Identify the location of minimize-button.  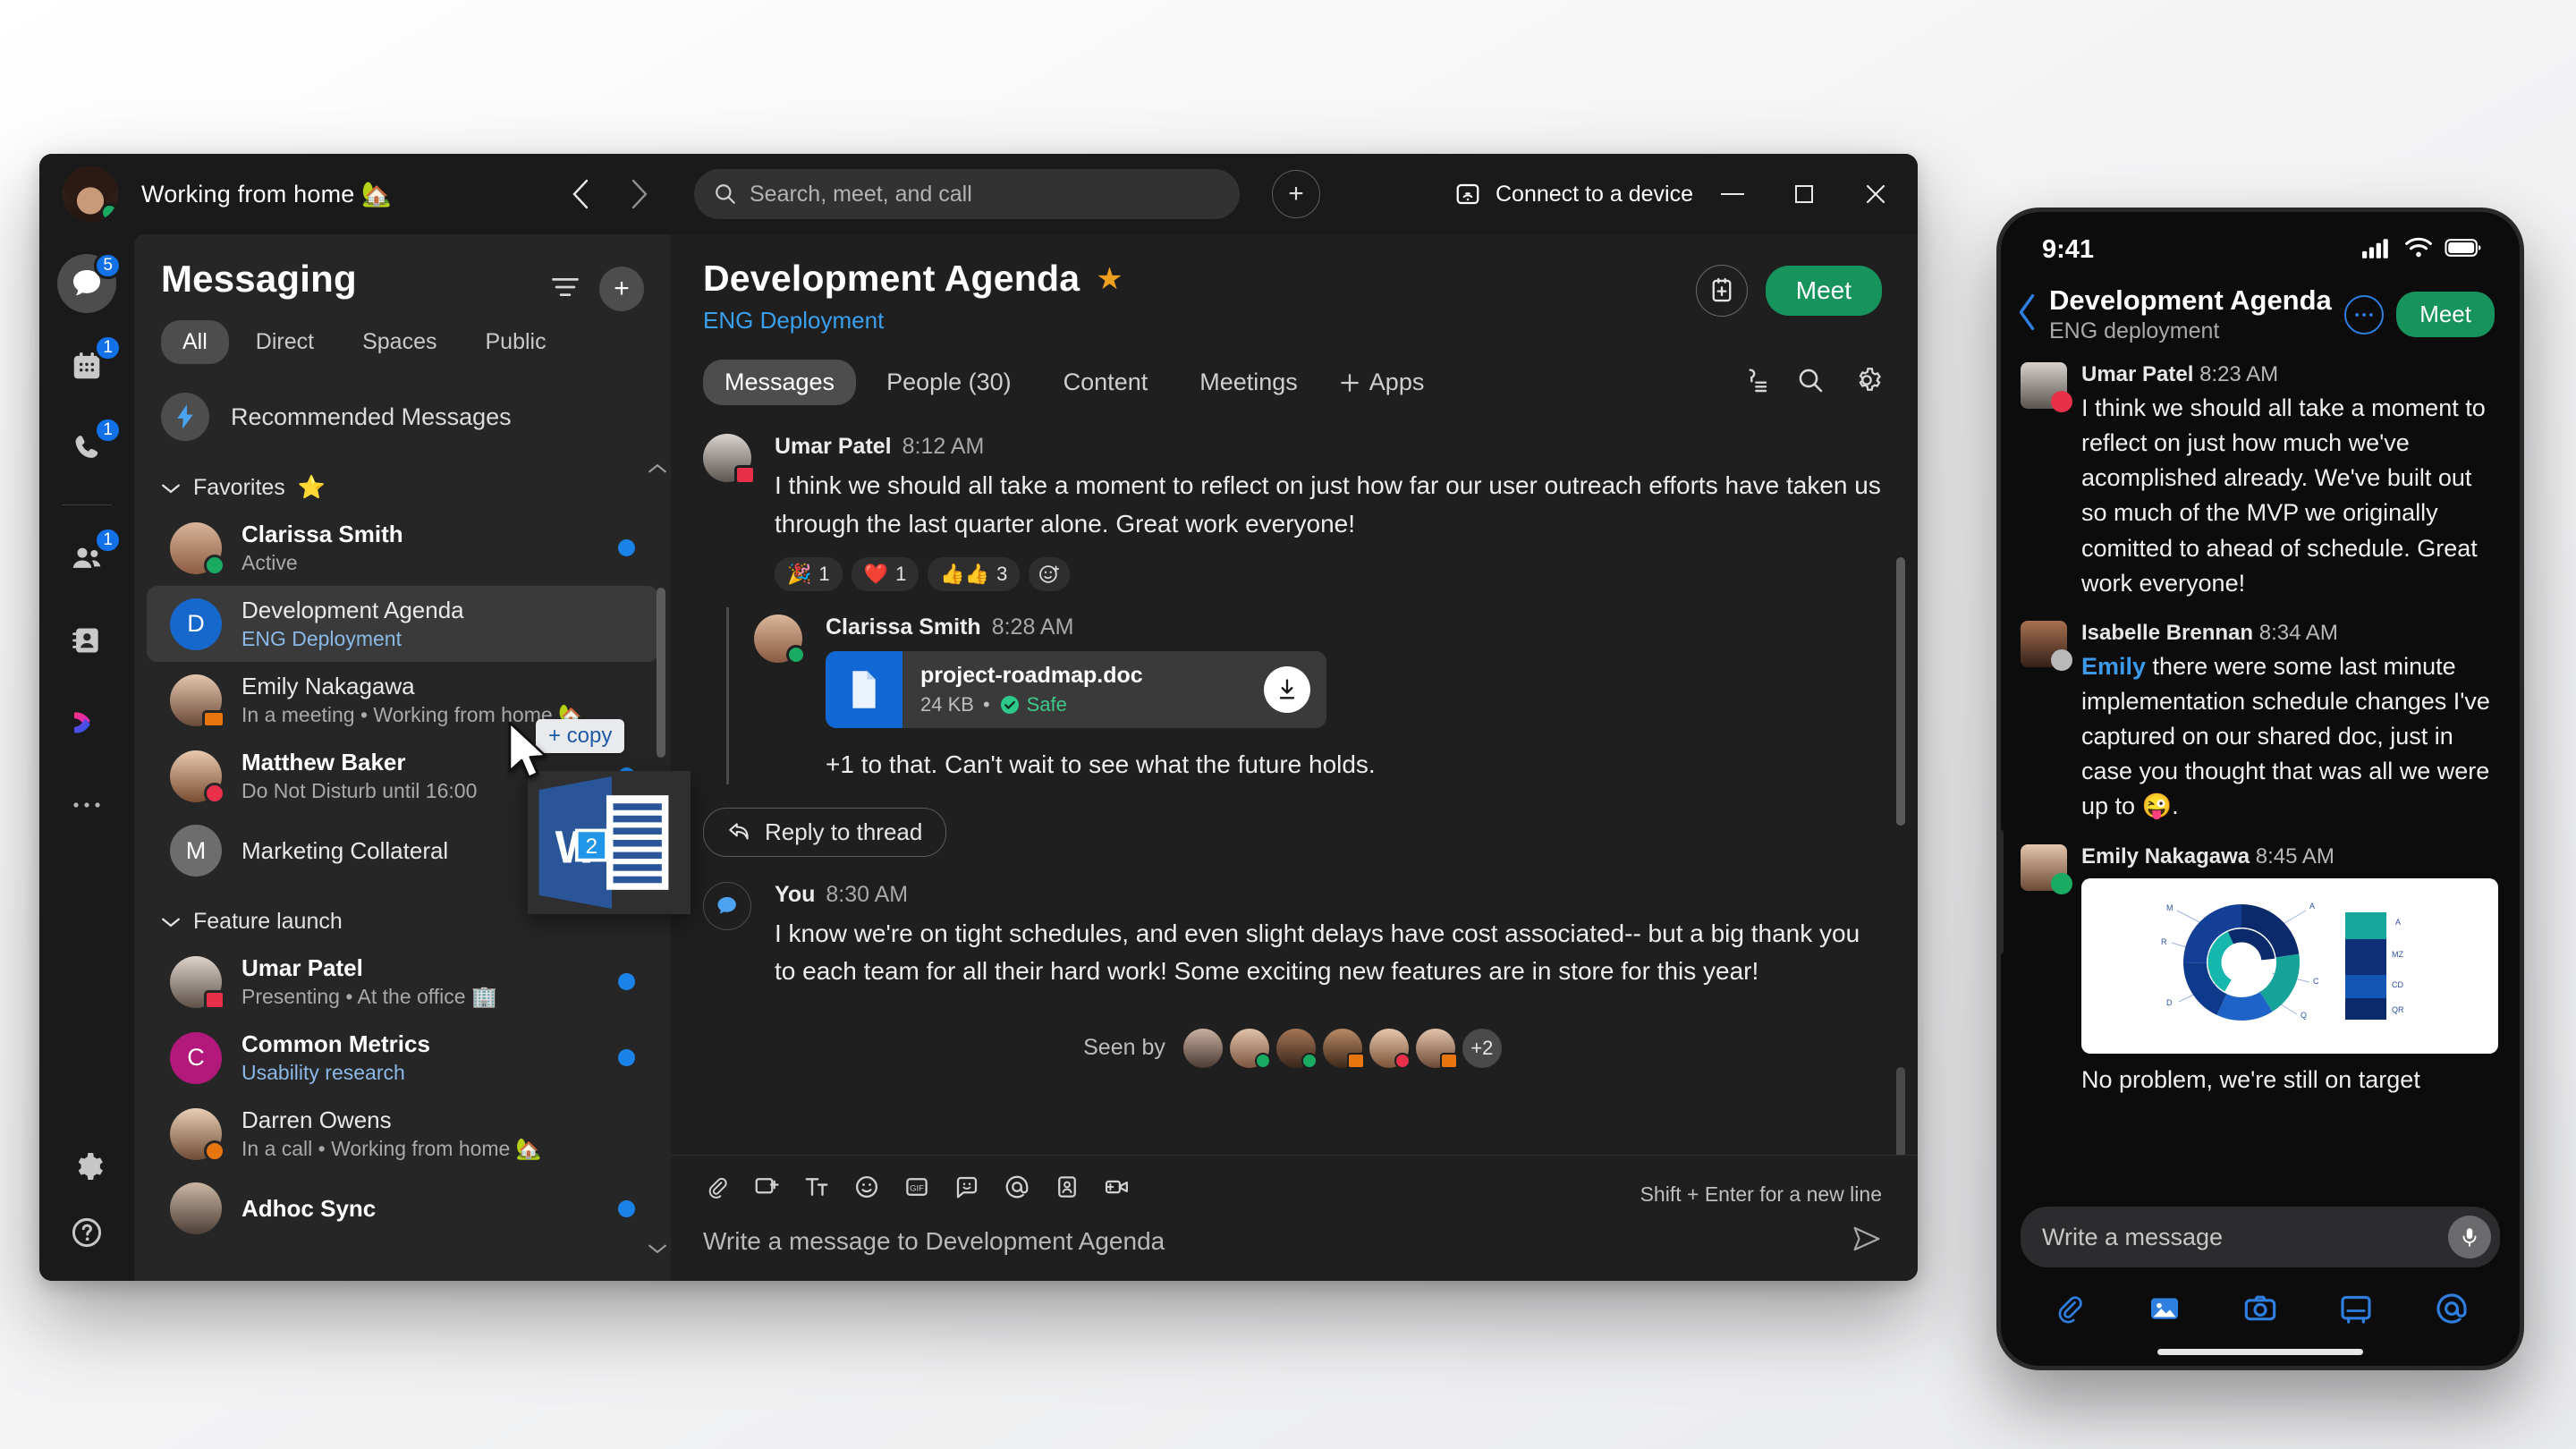
(1732, 194).